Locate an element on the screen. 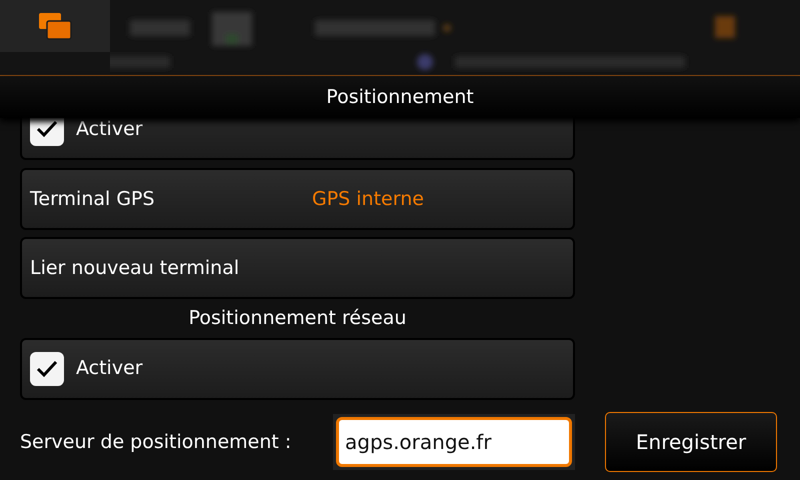  server-field: agps.orange.fr is located at coordinates (454, 442).